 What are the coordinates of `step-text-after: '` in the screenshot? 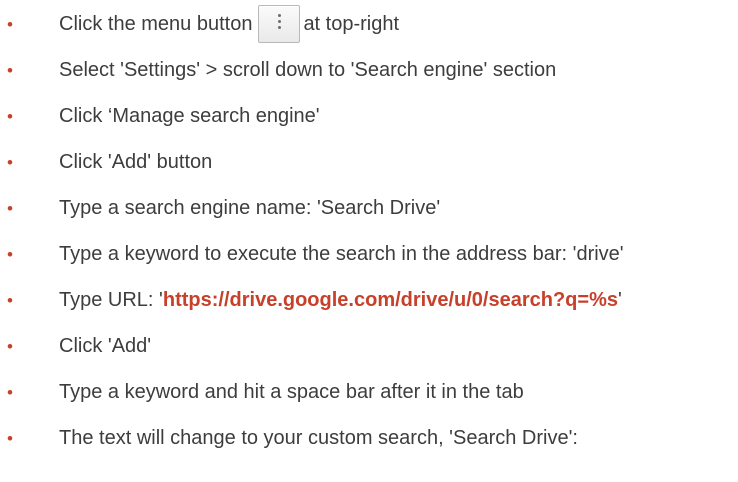 It's located at (619, 300).